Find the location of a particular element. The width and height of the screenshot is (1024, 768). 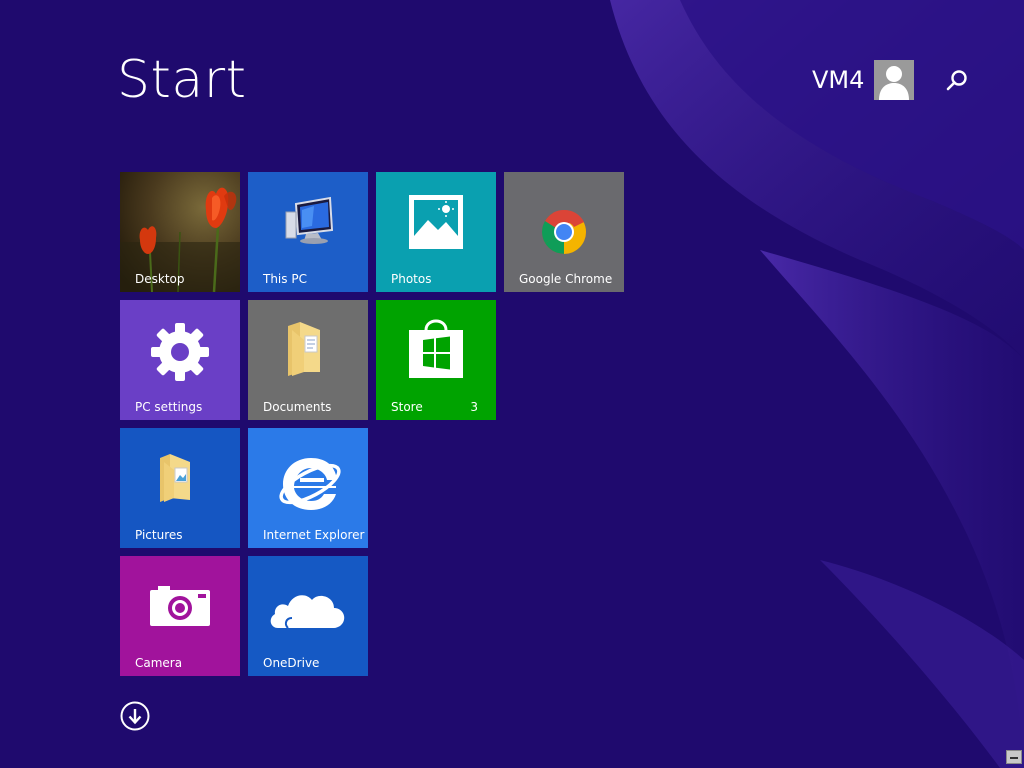

zoom-toggle-button is located at coordinates (1014, 757).